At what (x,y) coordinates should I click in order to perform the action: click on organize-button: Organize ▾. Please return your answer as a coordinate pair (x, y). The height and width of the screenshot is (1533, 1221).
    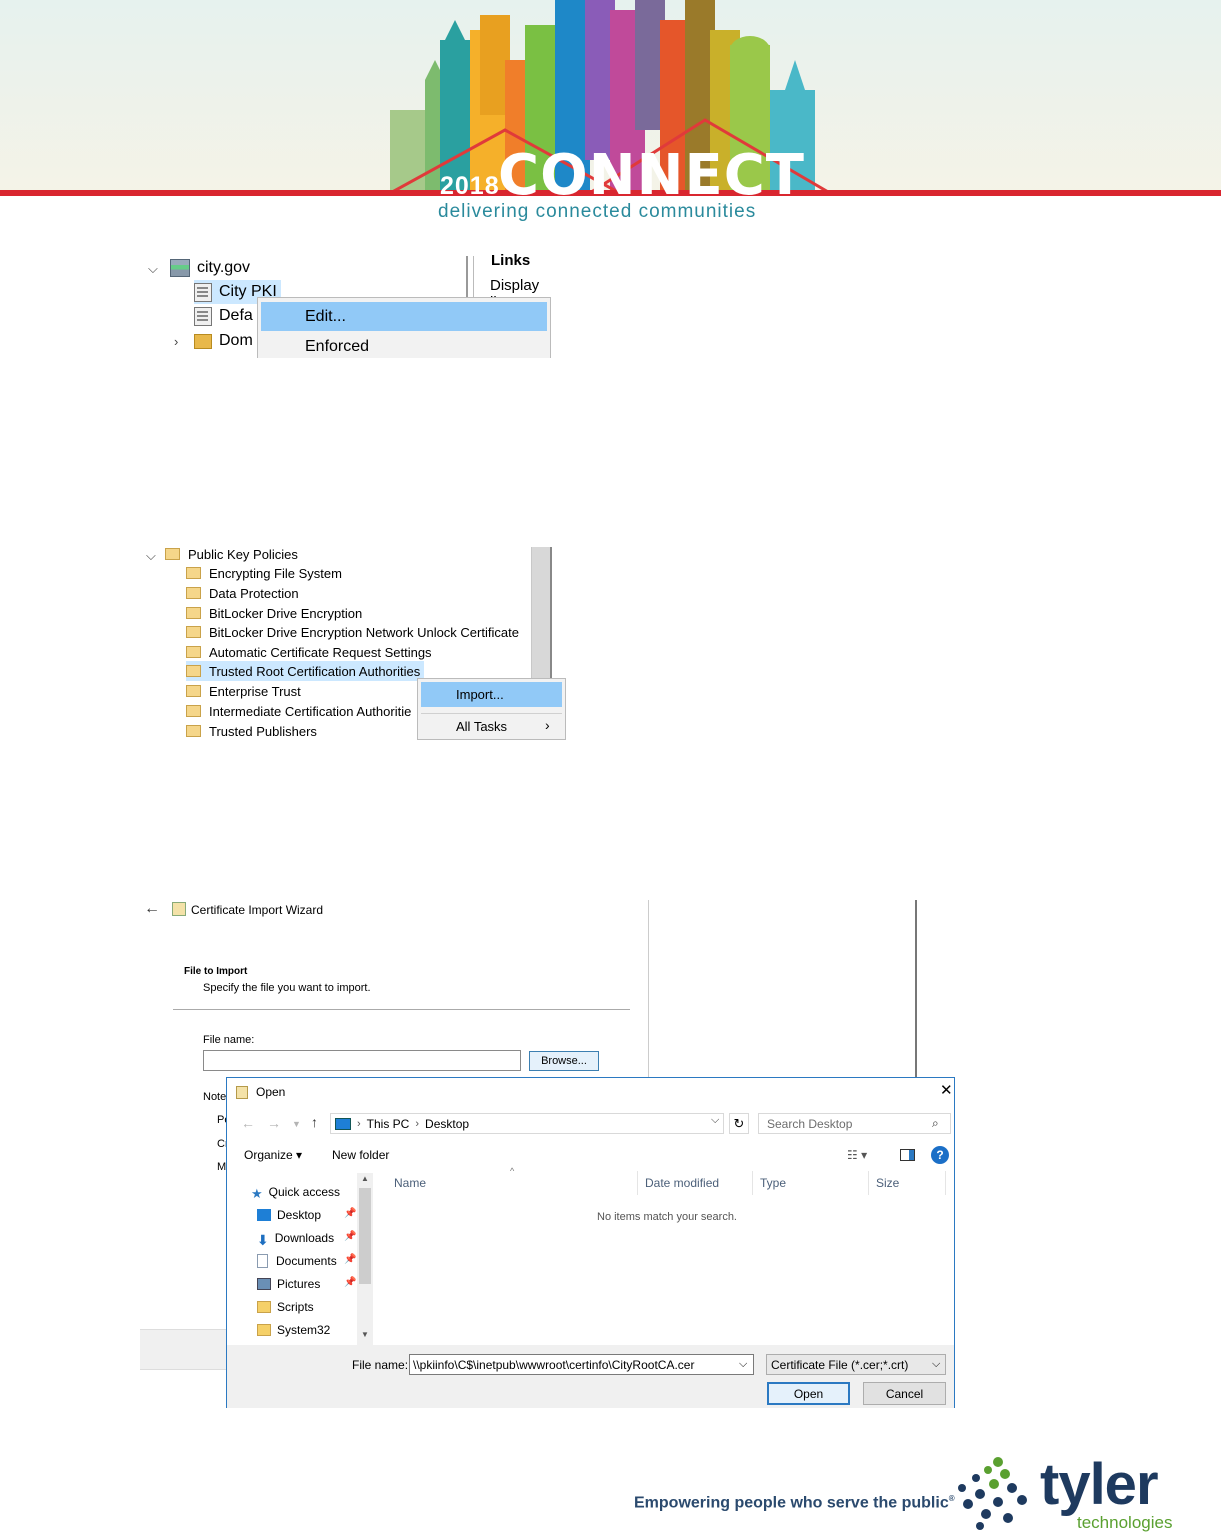
    Looking at the image, I should click on (273, 1155).